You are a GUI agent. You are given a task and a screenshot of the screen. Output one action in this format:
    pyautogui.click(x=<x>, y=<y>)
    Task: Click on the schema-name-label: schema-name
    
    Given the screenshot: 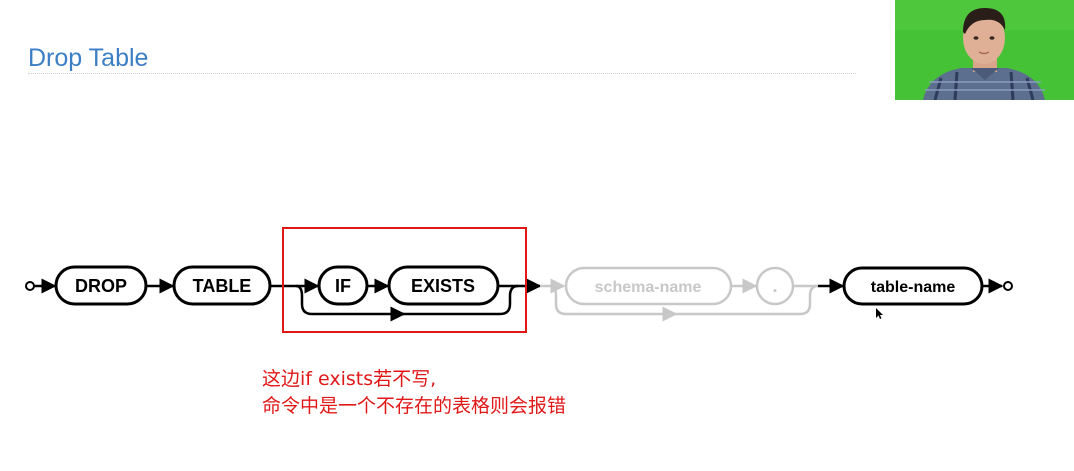 What is the action you would take?
    pyautogui.click(x=648, y=287)
    